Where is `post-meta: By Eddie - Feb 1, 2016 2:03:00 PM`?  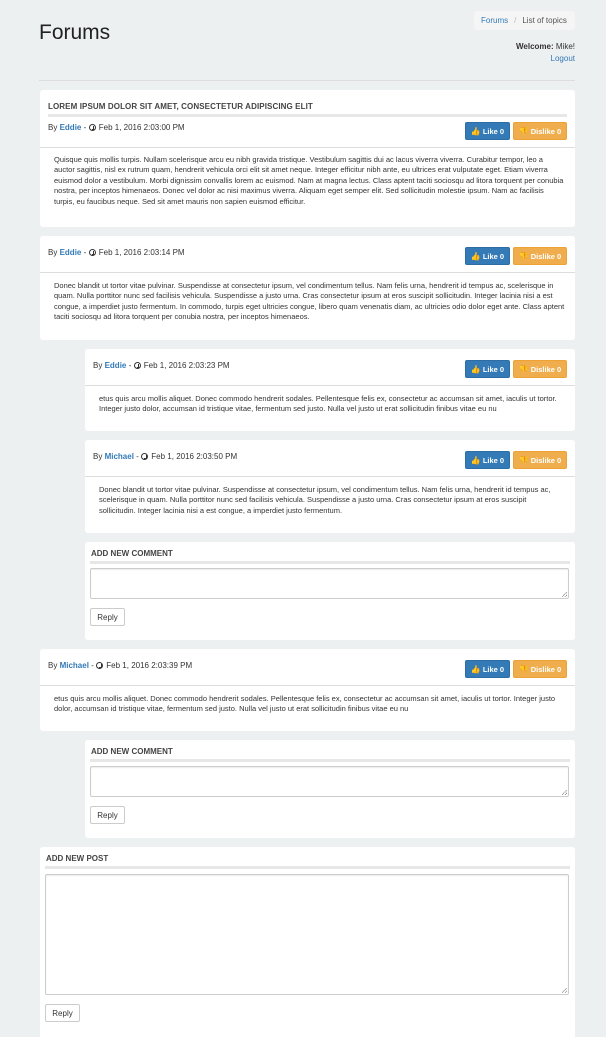
post-meta: By Eddie - Feb 1, 2016 2:03:00 PM is located at coordinates (116, 127).